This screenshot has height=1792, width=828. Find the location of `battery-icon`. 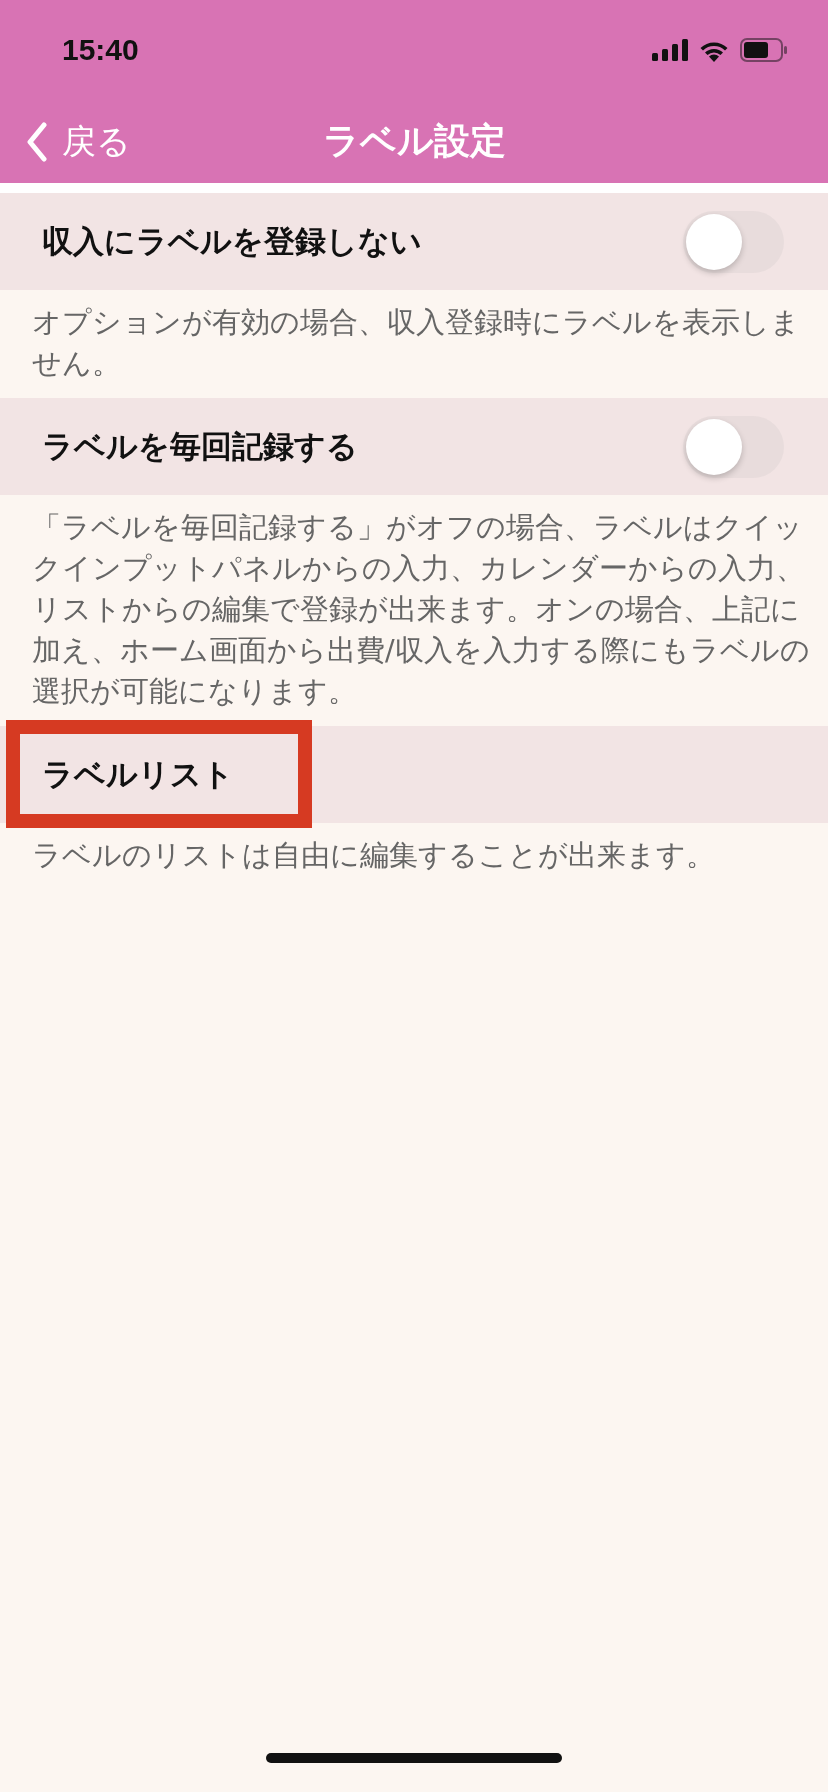

battery-icon is located at coordinates (764, 50).